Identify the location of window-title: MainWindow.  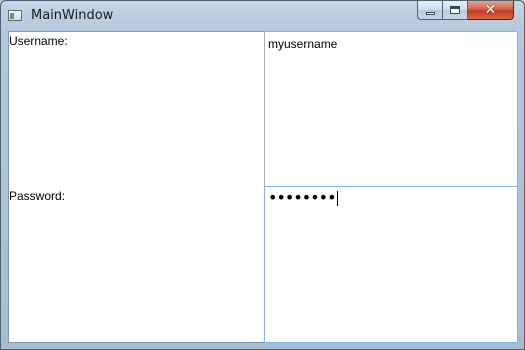
(72, 15).